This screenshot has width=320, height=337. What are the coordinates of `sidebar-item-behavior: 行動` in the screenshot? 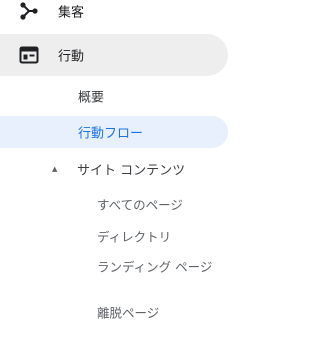 It's located at (114, 55).